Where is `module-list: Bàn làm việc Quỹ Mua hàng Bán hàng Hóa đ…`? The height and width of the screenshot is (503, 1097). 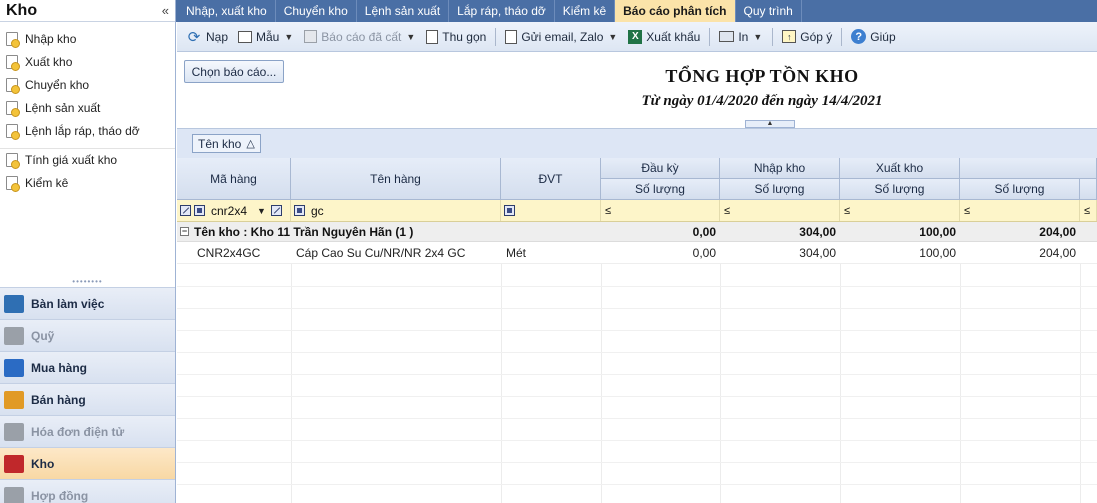 module-list: Bàn làm việc Quỹ Mua hàng Bán hàng Hóa đ… is located at coordinates (87, 395).